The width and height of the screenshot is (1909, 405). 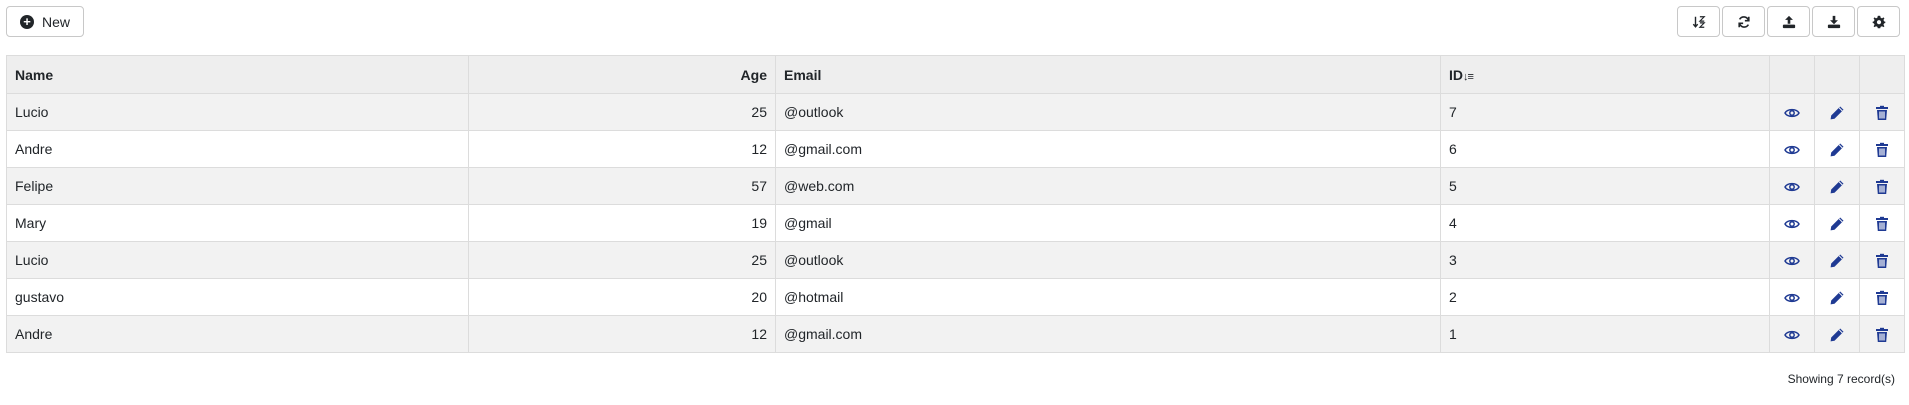 I want to click on cell-age: 20, so click(x=622, y=297).